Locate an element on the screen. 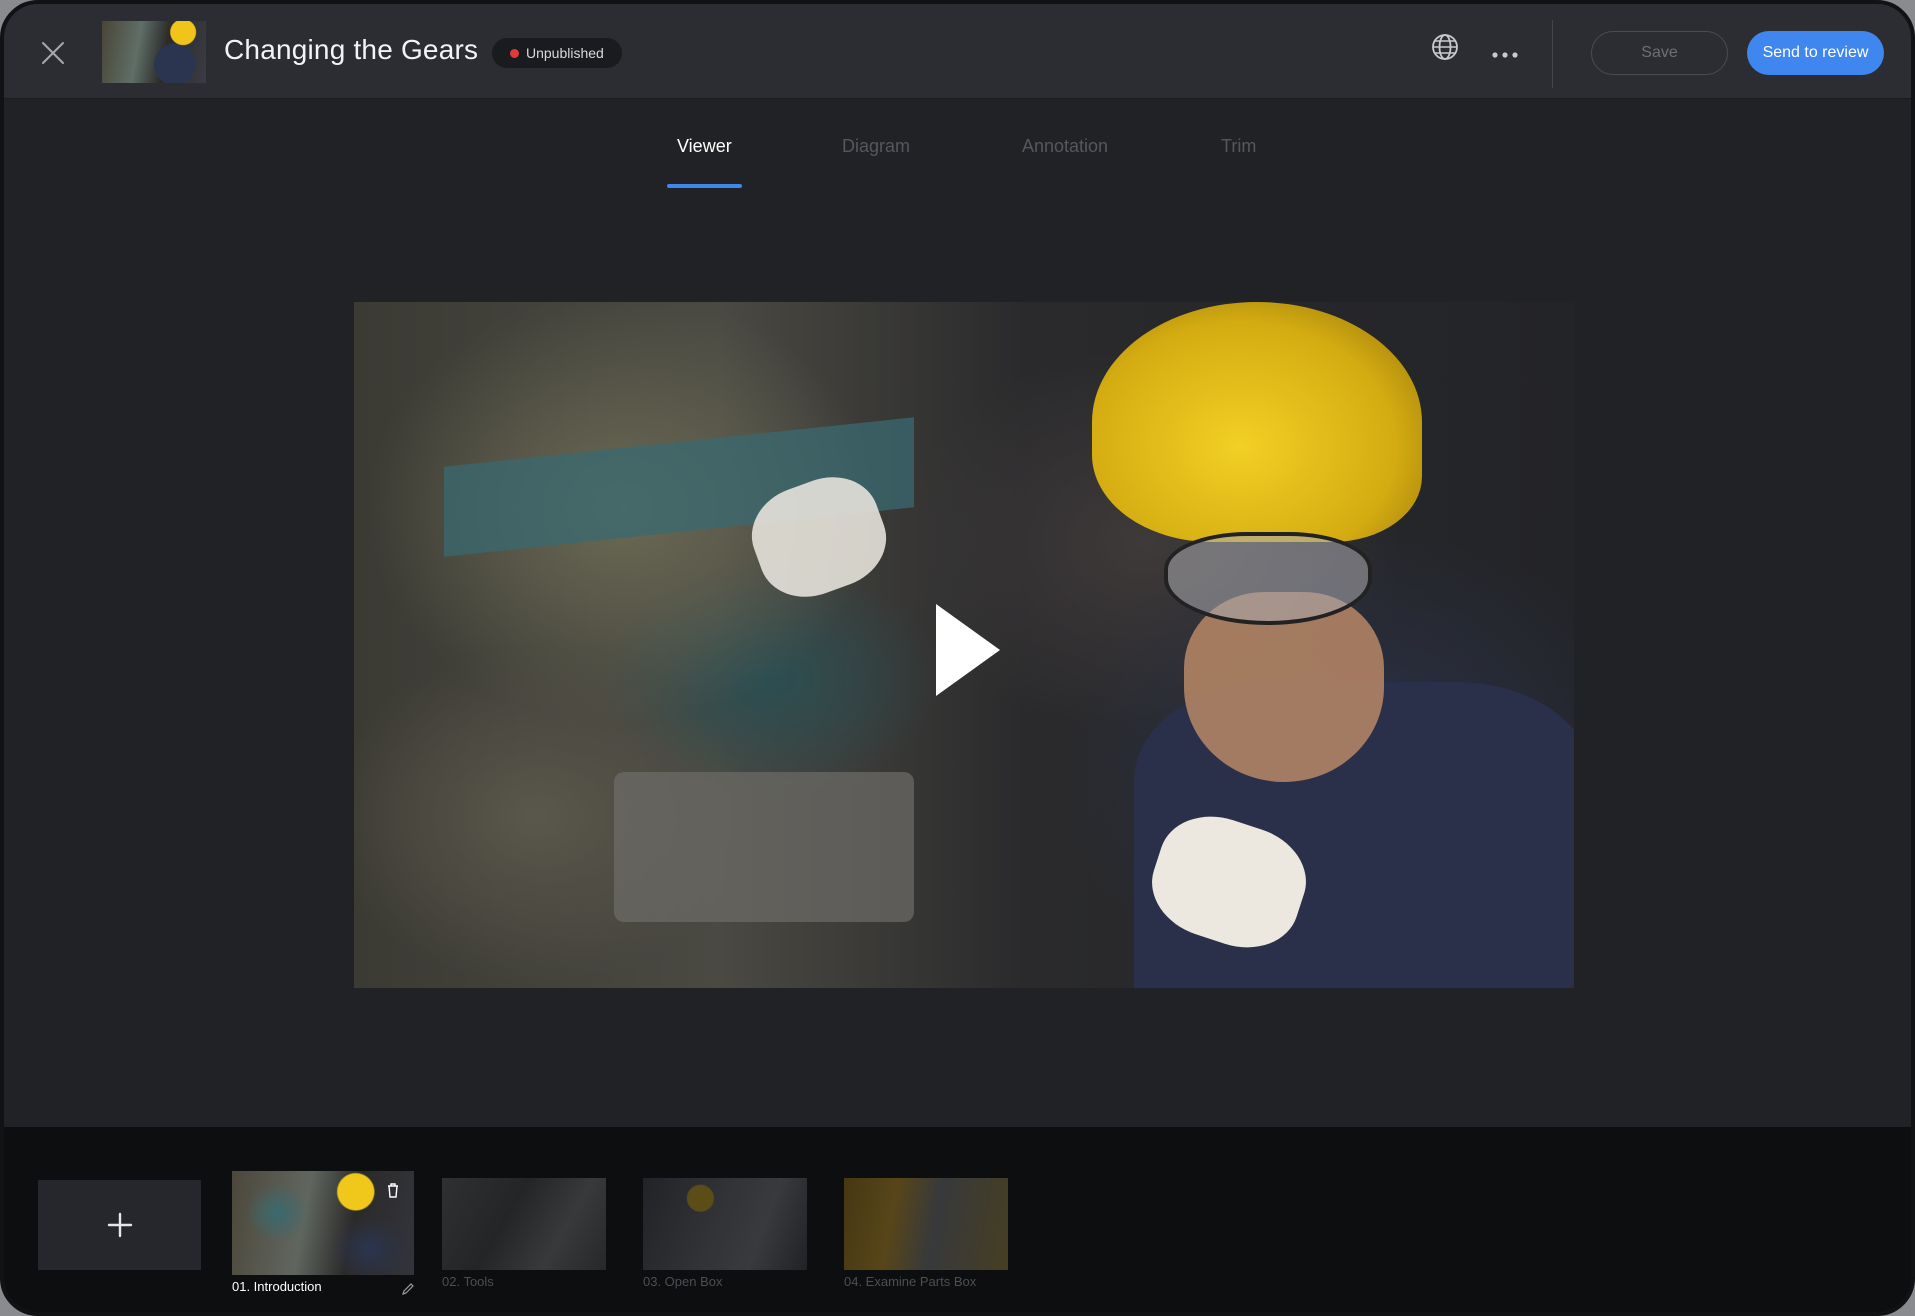 The height and width of the screenshot is (1316, 1915). close-icon is located at coordinates (53, 53).